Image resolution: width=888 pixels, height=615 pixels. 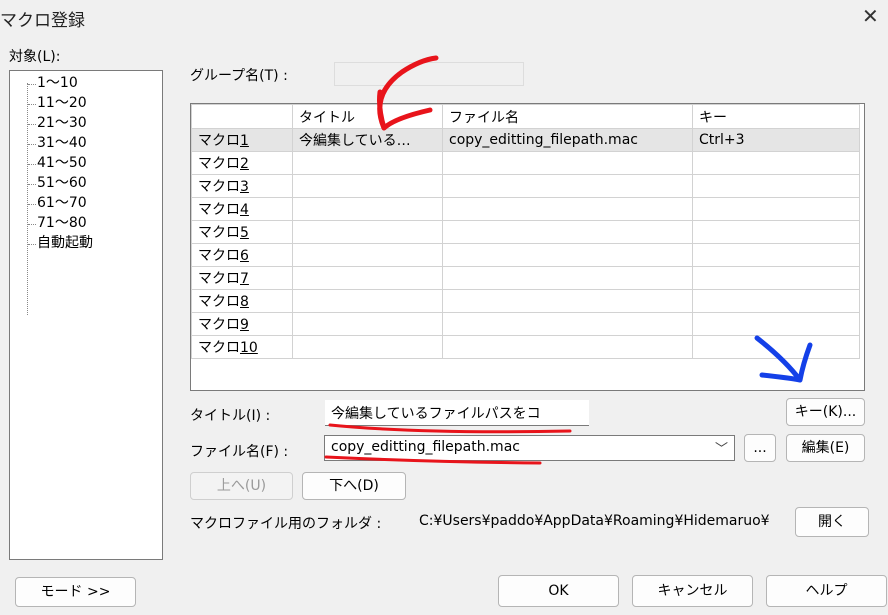 I want to click on blue-arrow-annotation, so click(x=783, y=359).